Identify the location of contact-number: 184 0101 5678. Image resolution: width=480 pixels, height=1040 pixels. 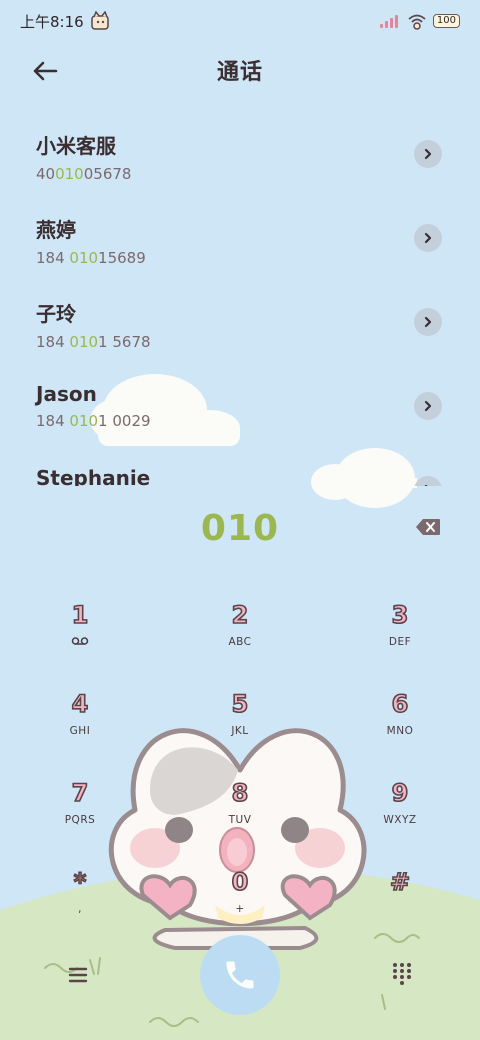
(93, 342).